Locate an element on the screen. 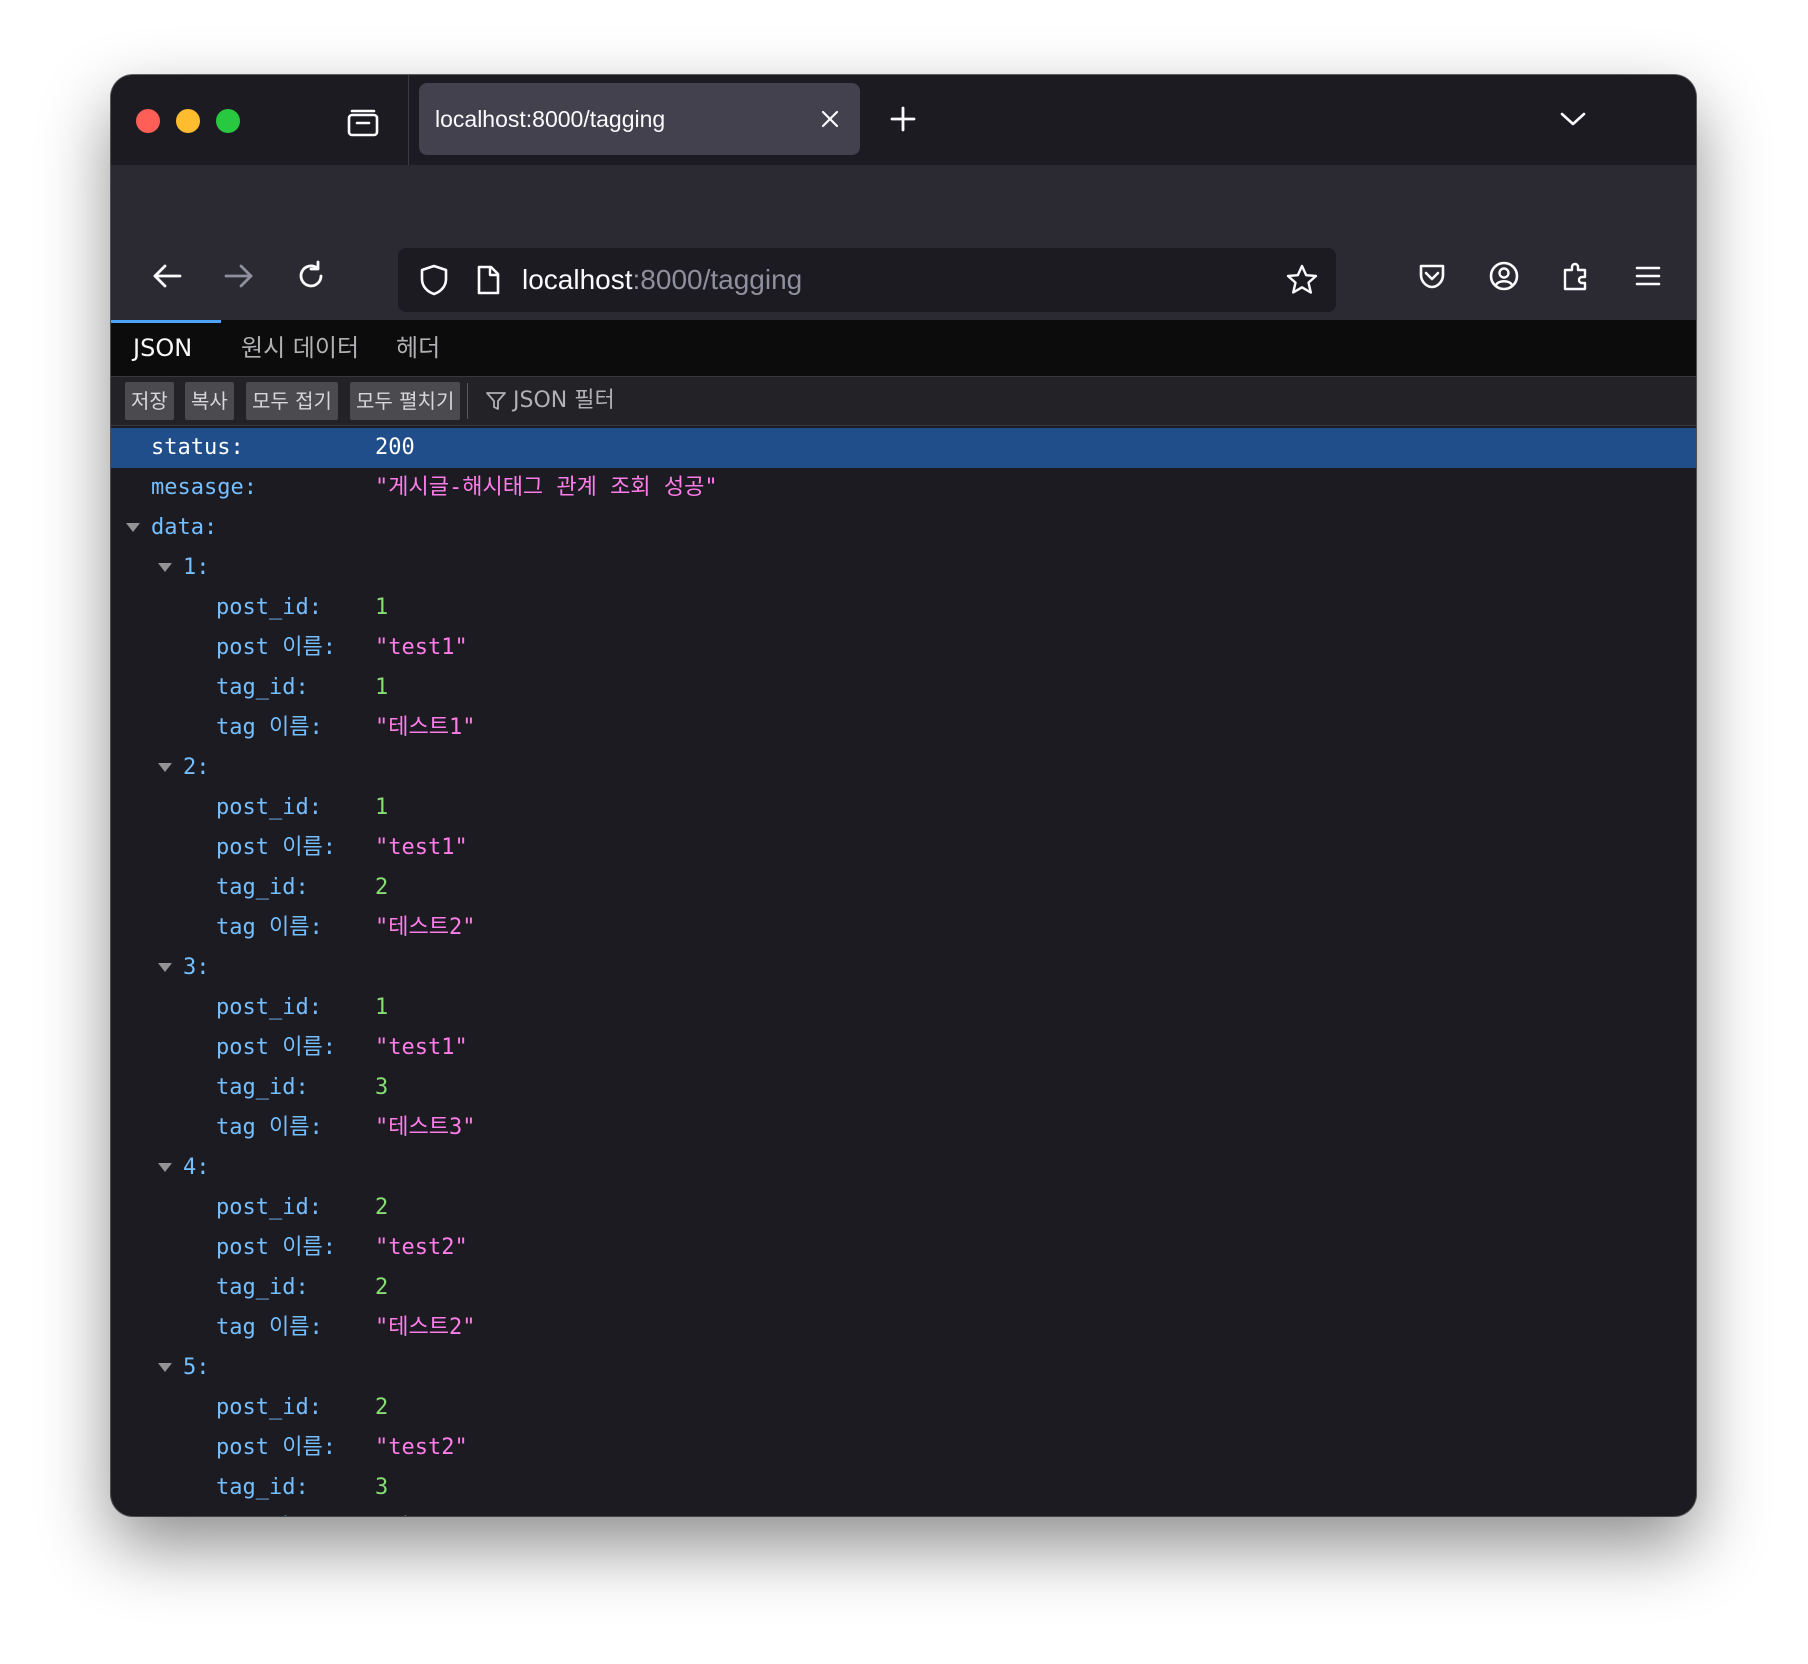  tree-row-status: status: 200 is located at coordinates (903, 448).